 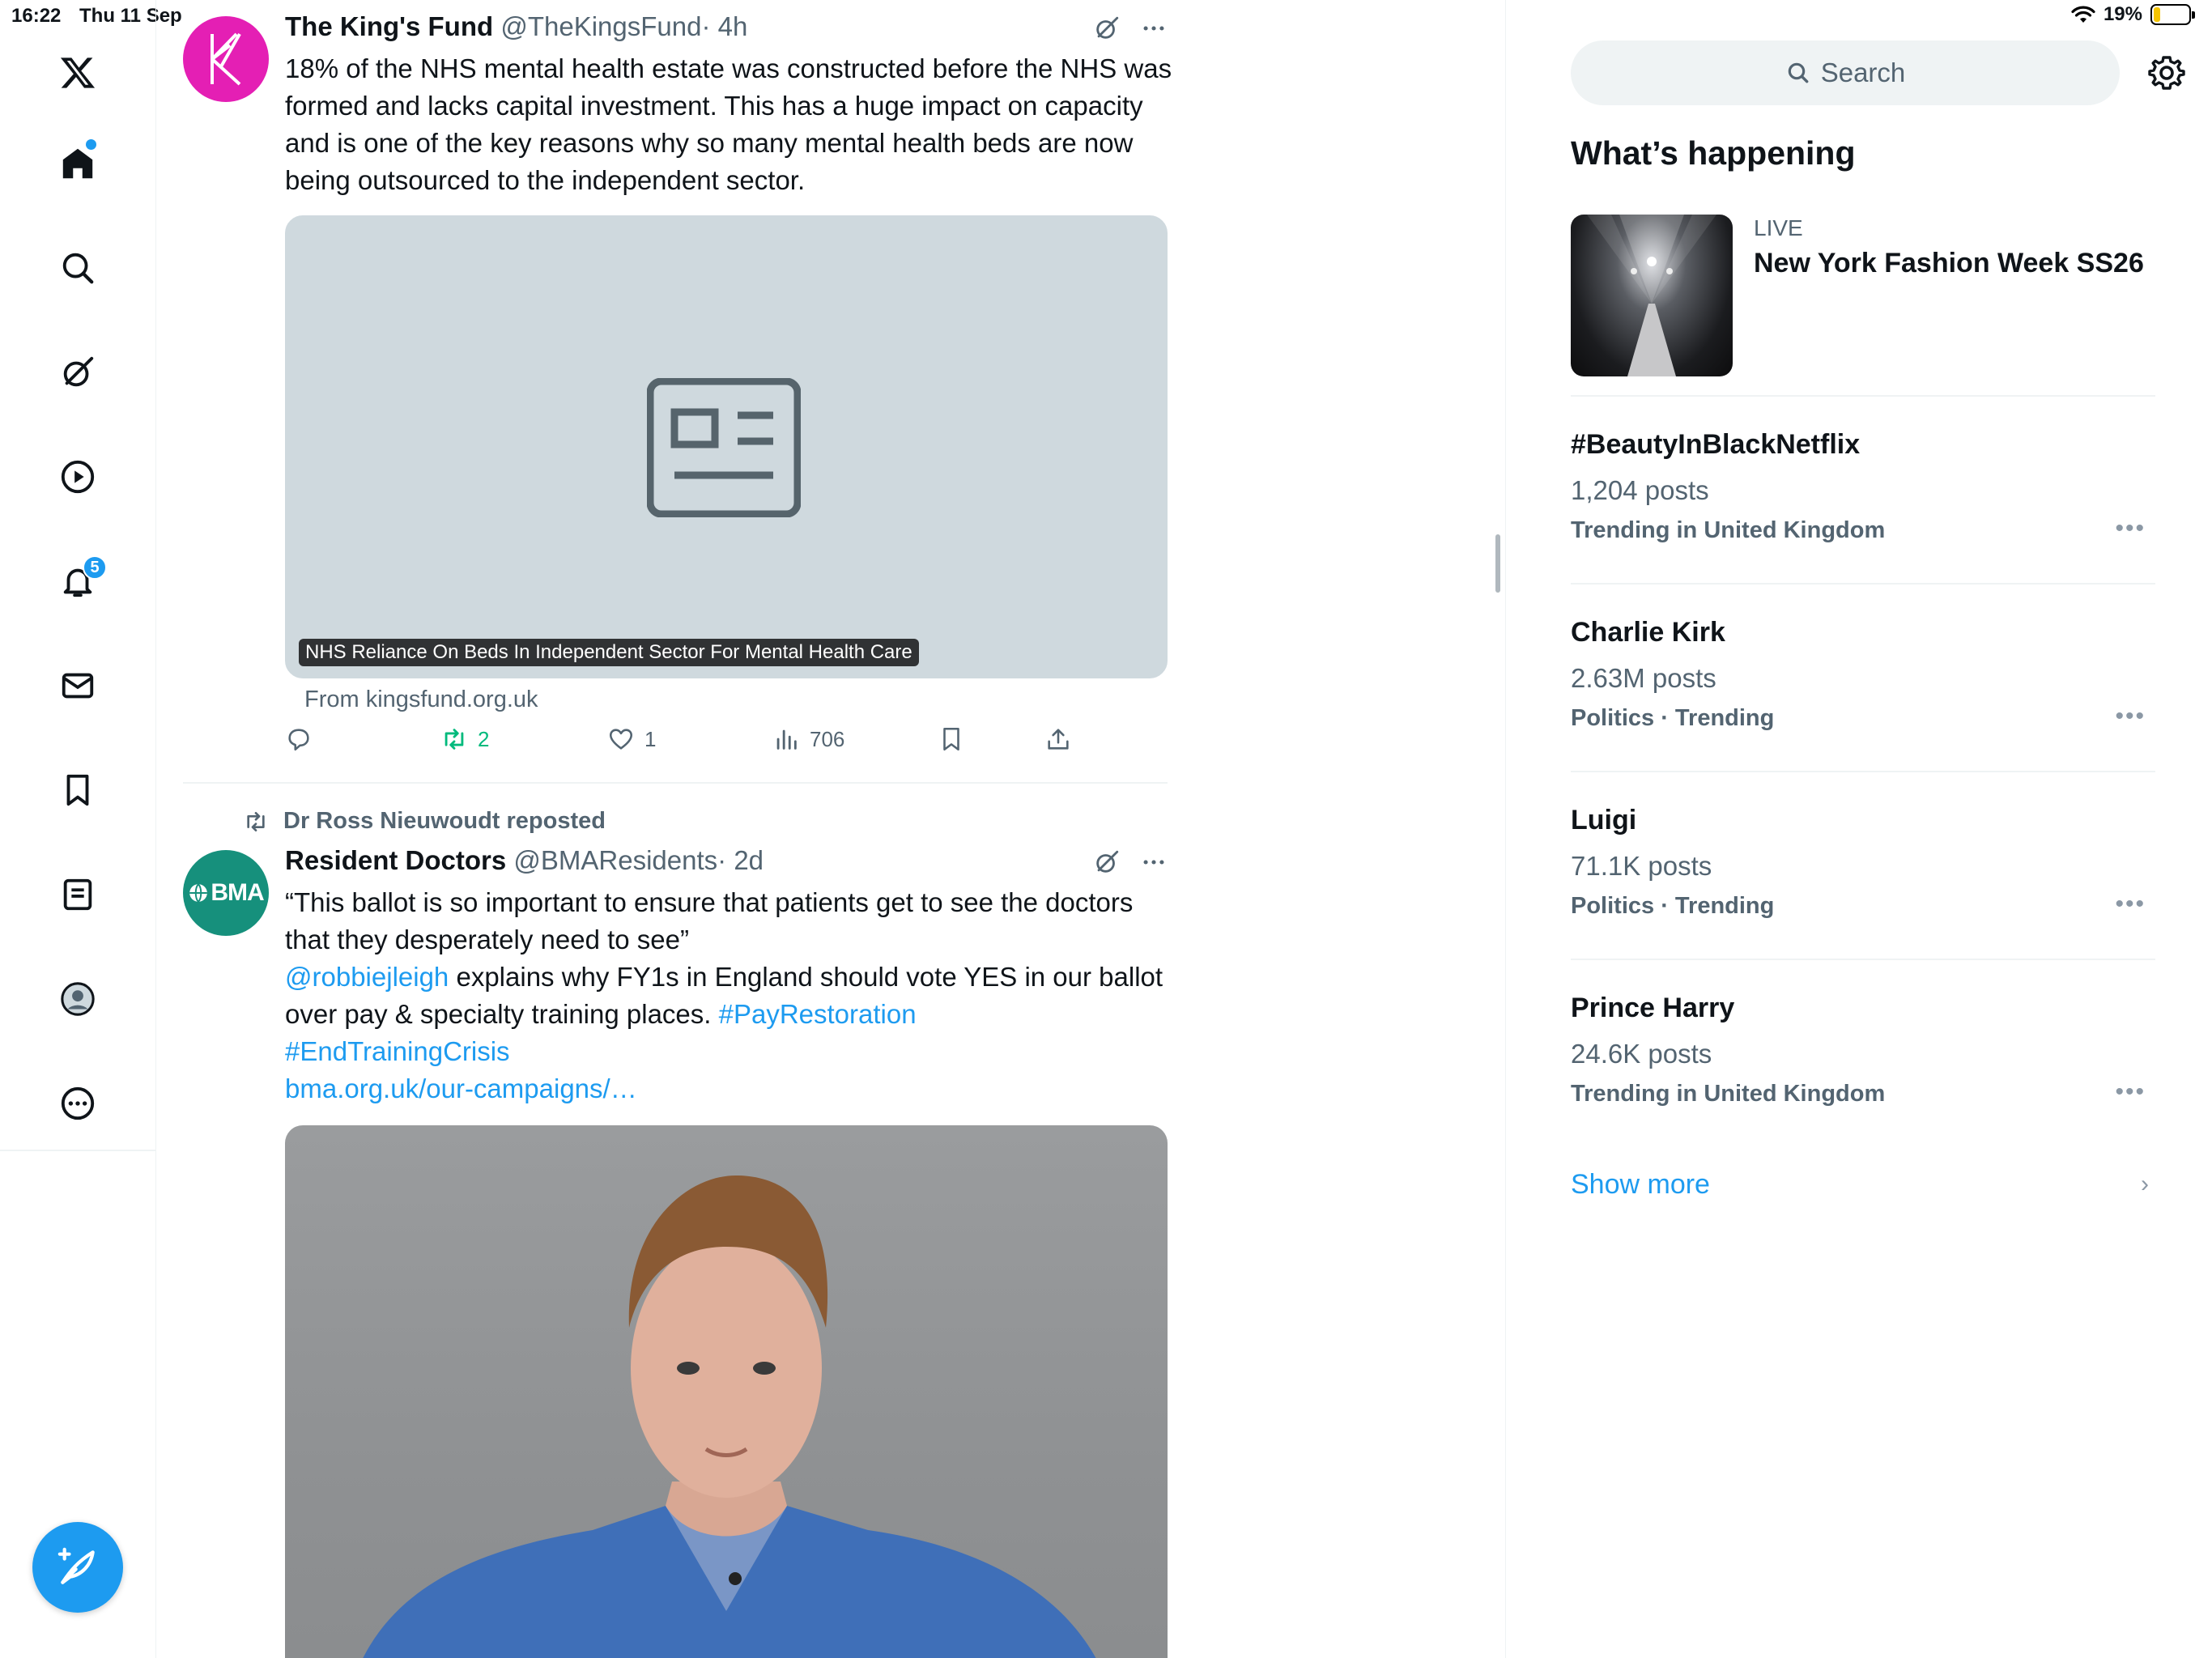 I want to click on search-bar: Search, so click(x=1846, y=72).